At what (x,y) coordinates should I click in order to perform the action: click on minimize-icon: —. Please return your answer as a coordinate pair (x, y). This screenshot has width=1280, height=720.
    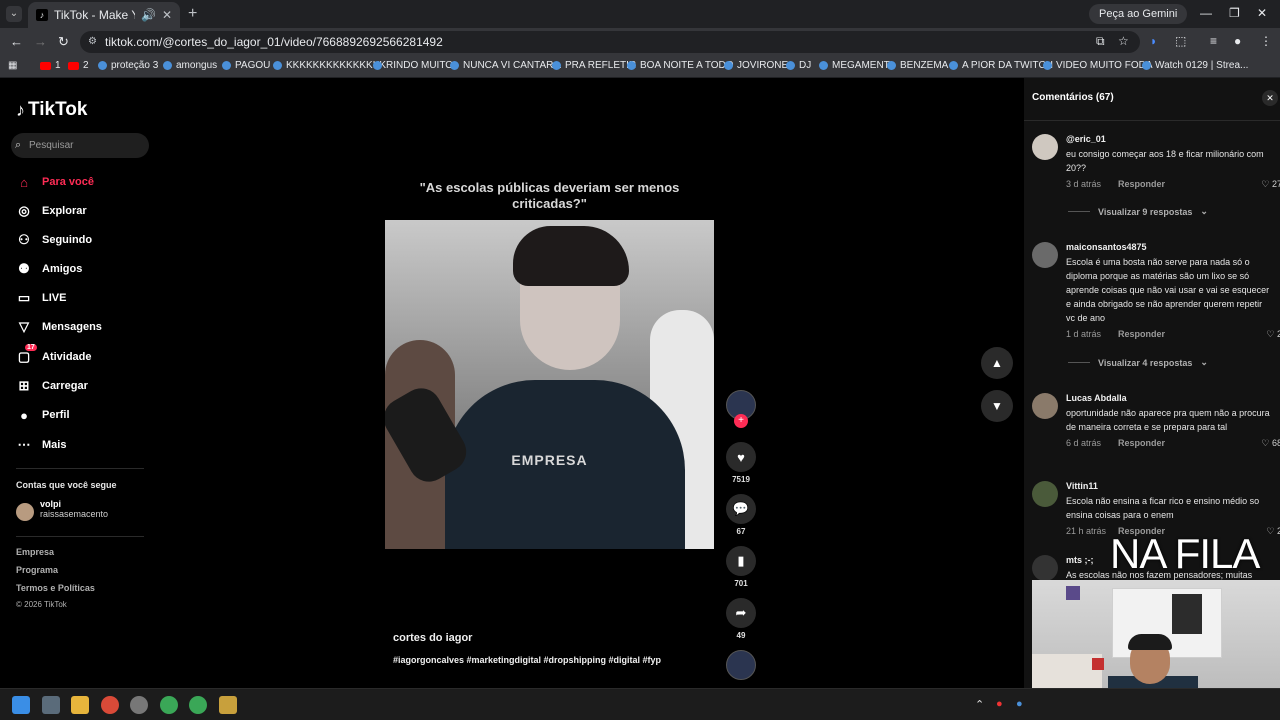
    Looking at the image, I should click on (1206, 13).